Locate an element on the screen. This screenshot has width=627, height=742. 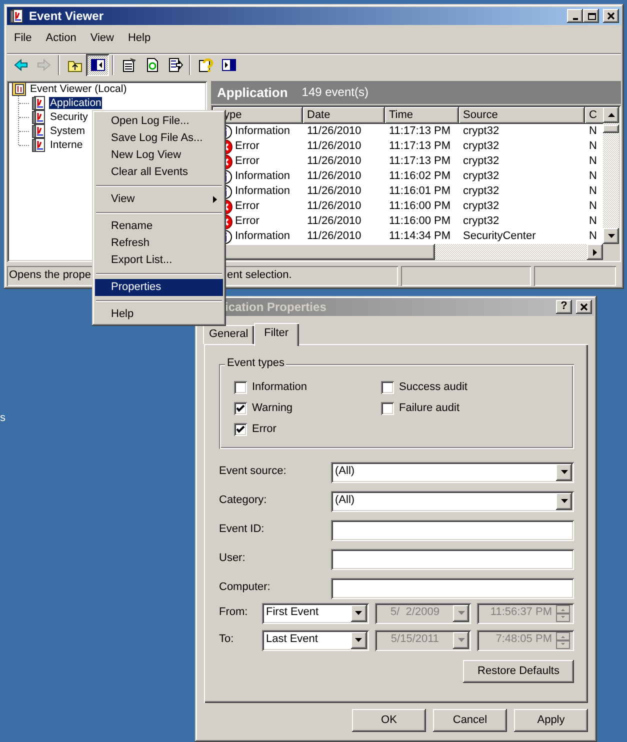
tab: General is located at coordinates (228, 334).